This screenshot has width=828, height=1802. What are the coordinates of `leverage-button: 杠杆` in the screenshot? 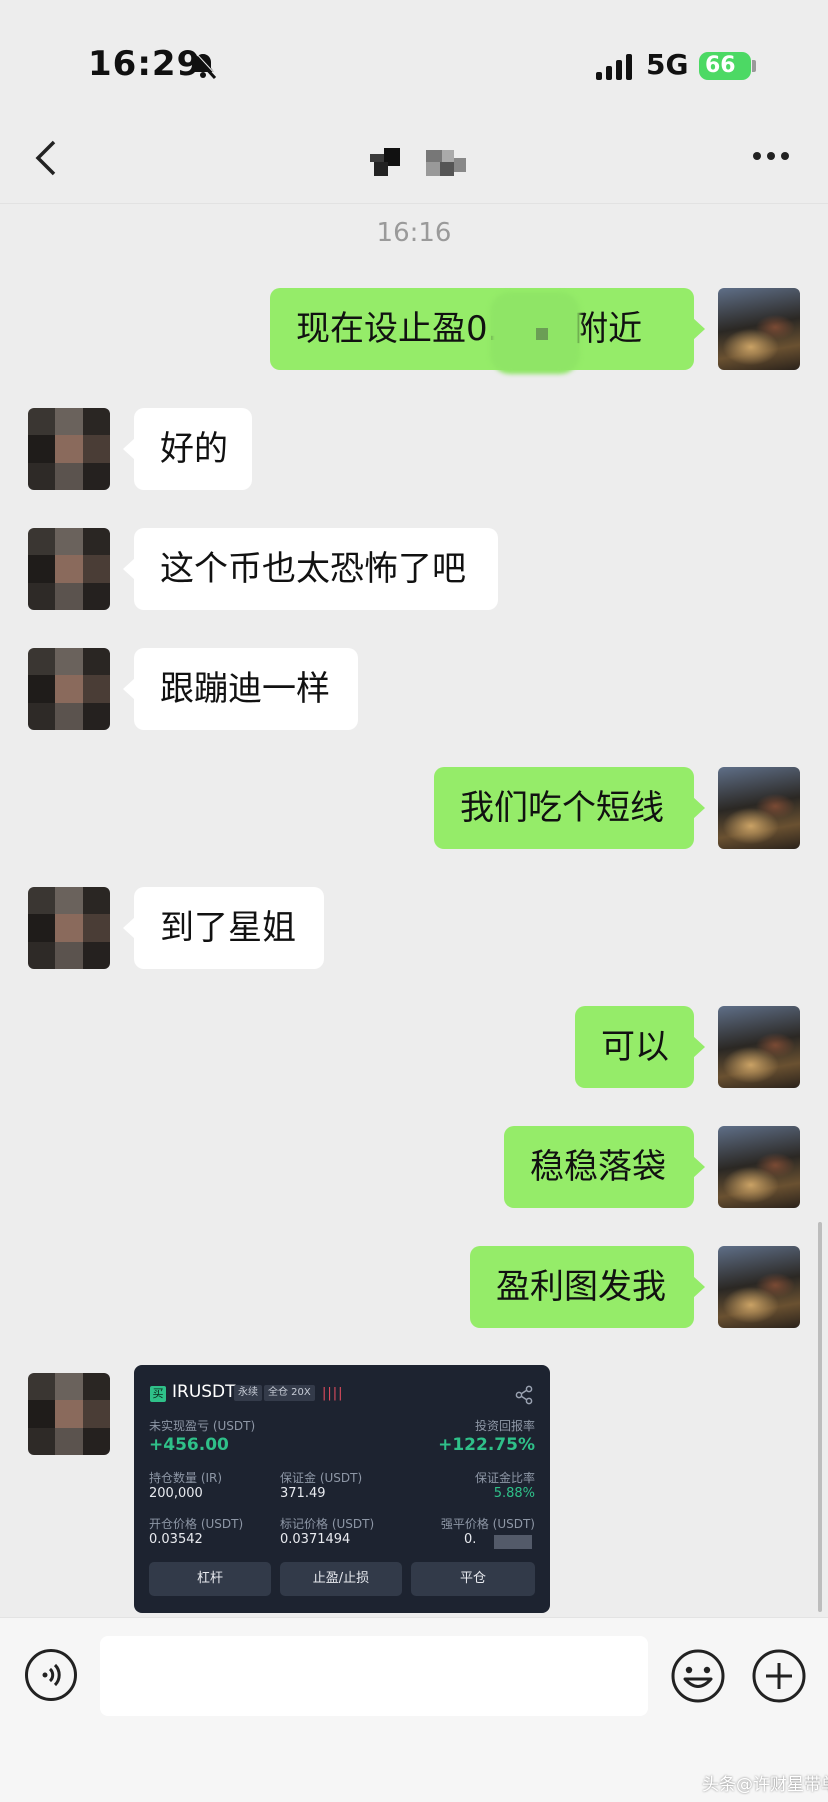 It's located at (210, 1579).